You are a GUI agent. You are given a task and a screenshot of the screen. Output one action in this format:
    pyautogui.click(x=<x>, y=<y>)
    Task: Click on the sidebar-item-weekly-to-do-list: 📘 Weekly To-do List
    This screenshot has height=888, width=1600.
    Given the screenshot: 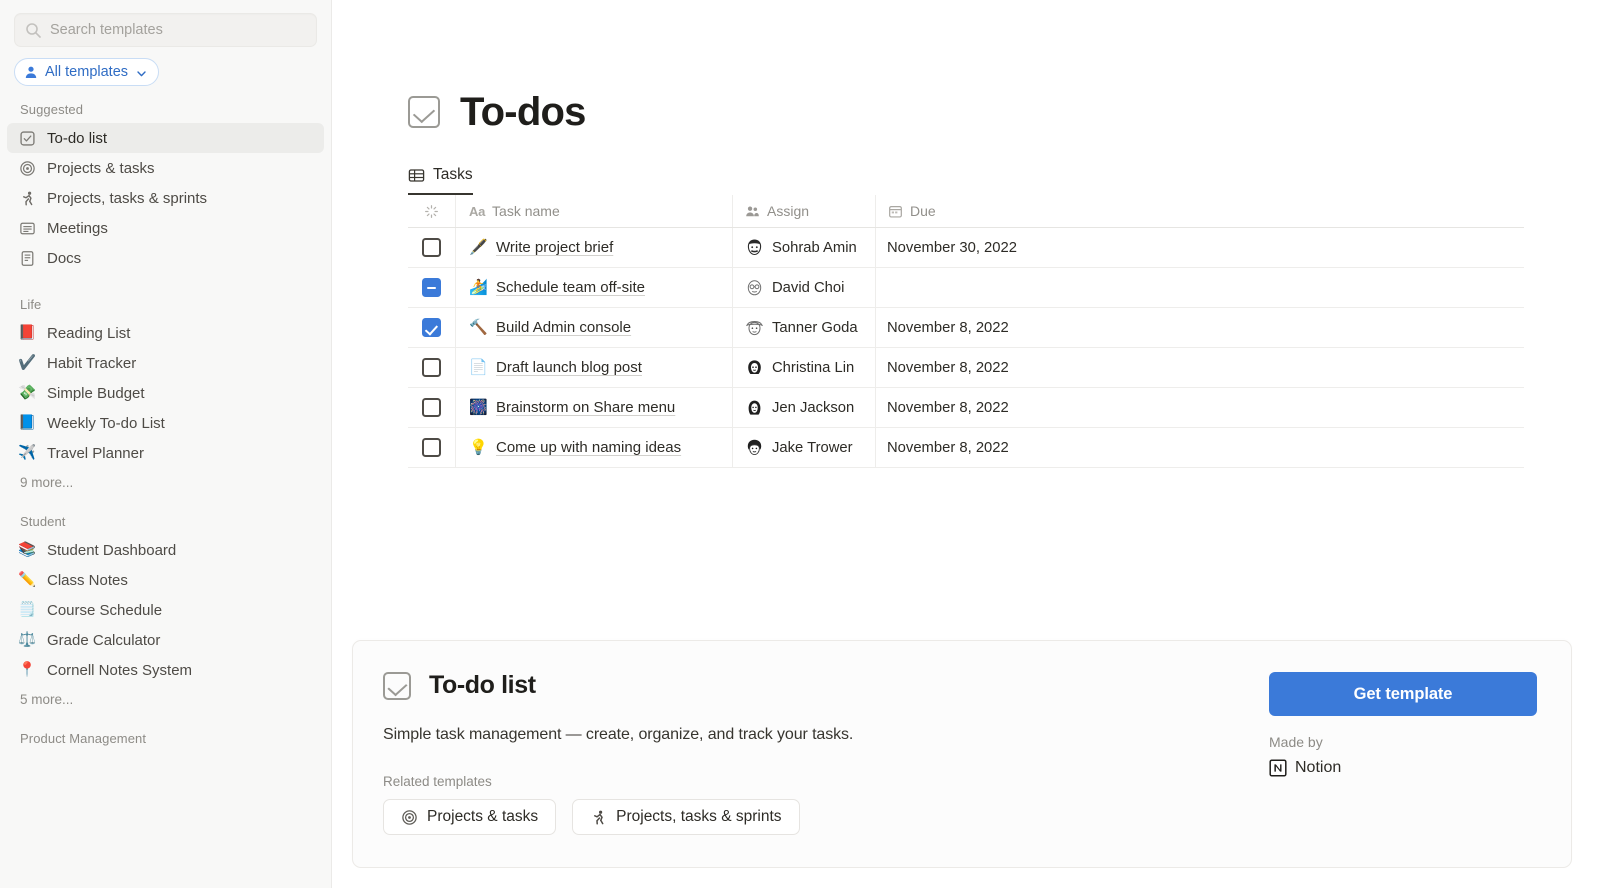 What is the action you would take?
    pyautogui.click(x=165, y=423)
    